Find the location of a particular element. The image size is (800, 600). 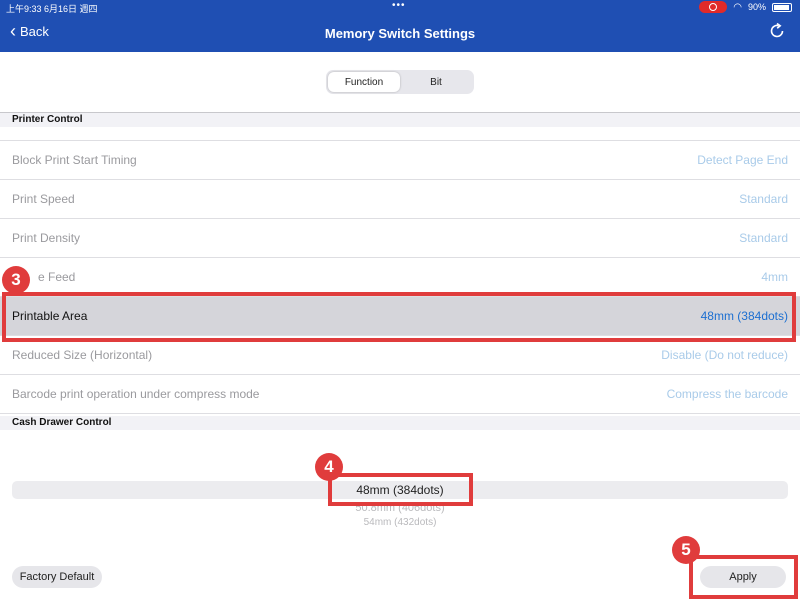

section-header-printer-control: Printer Control is located at coordinates (400, 120).